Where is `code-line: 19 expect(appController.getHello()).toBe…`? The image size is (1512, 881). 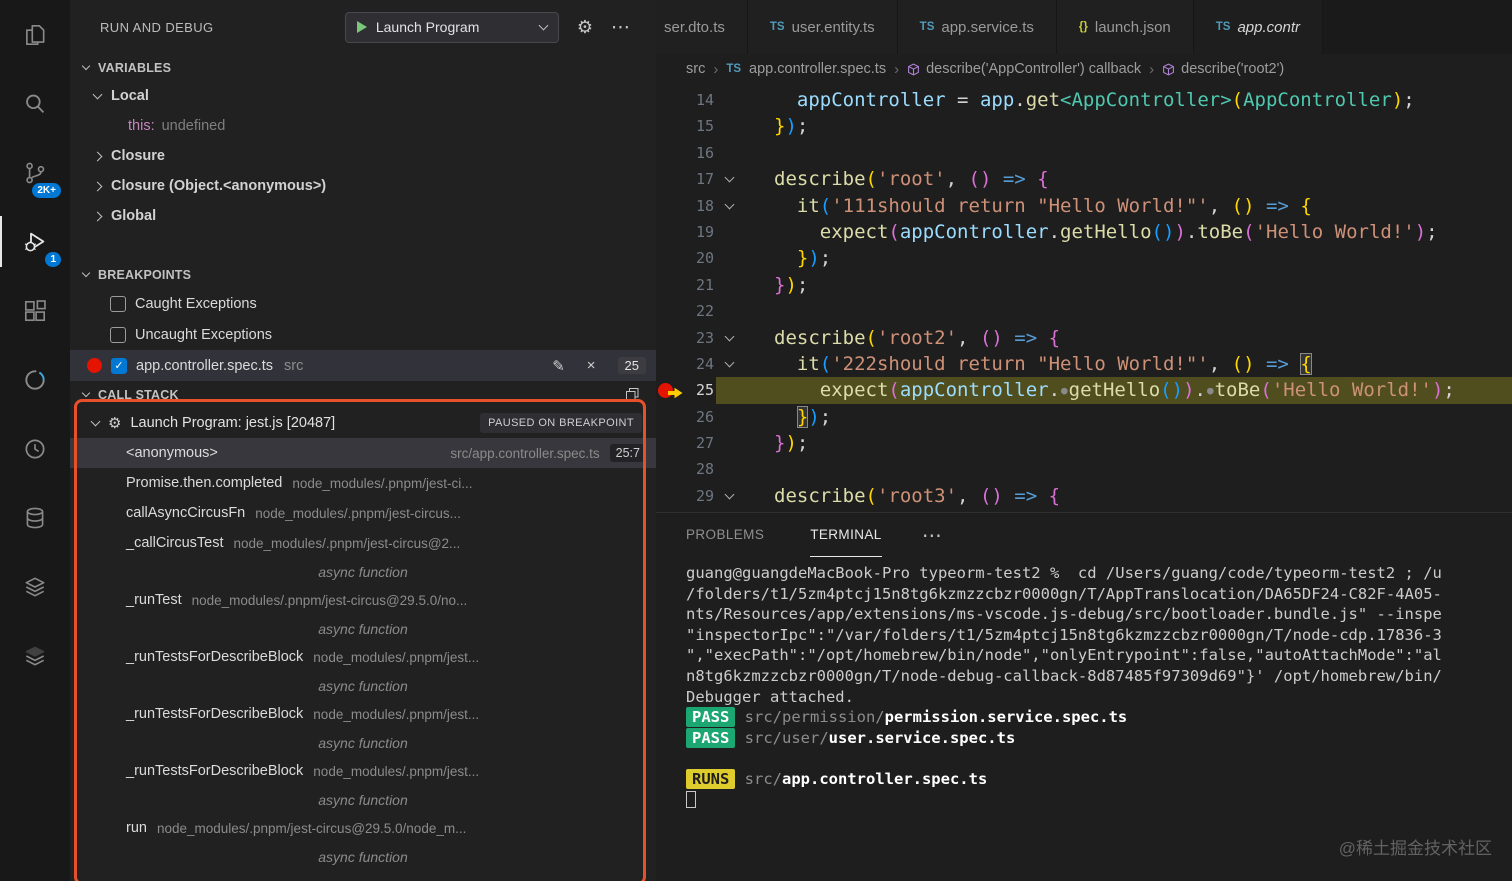 code-line: 19 expect(appController.getHello()).toBe… is located at coordinates (1084, 232).